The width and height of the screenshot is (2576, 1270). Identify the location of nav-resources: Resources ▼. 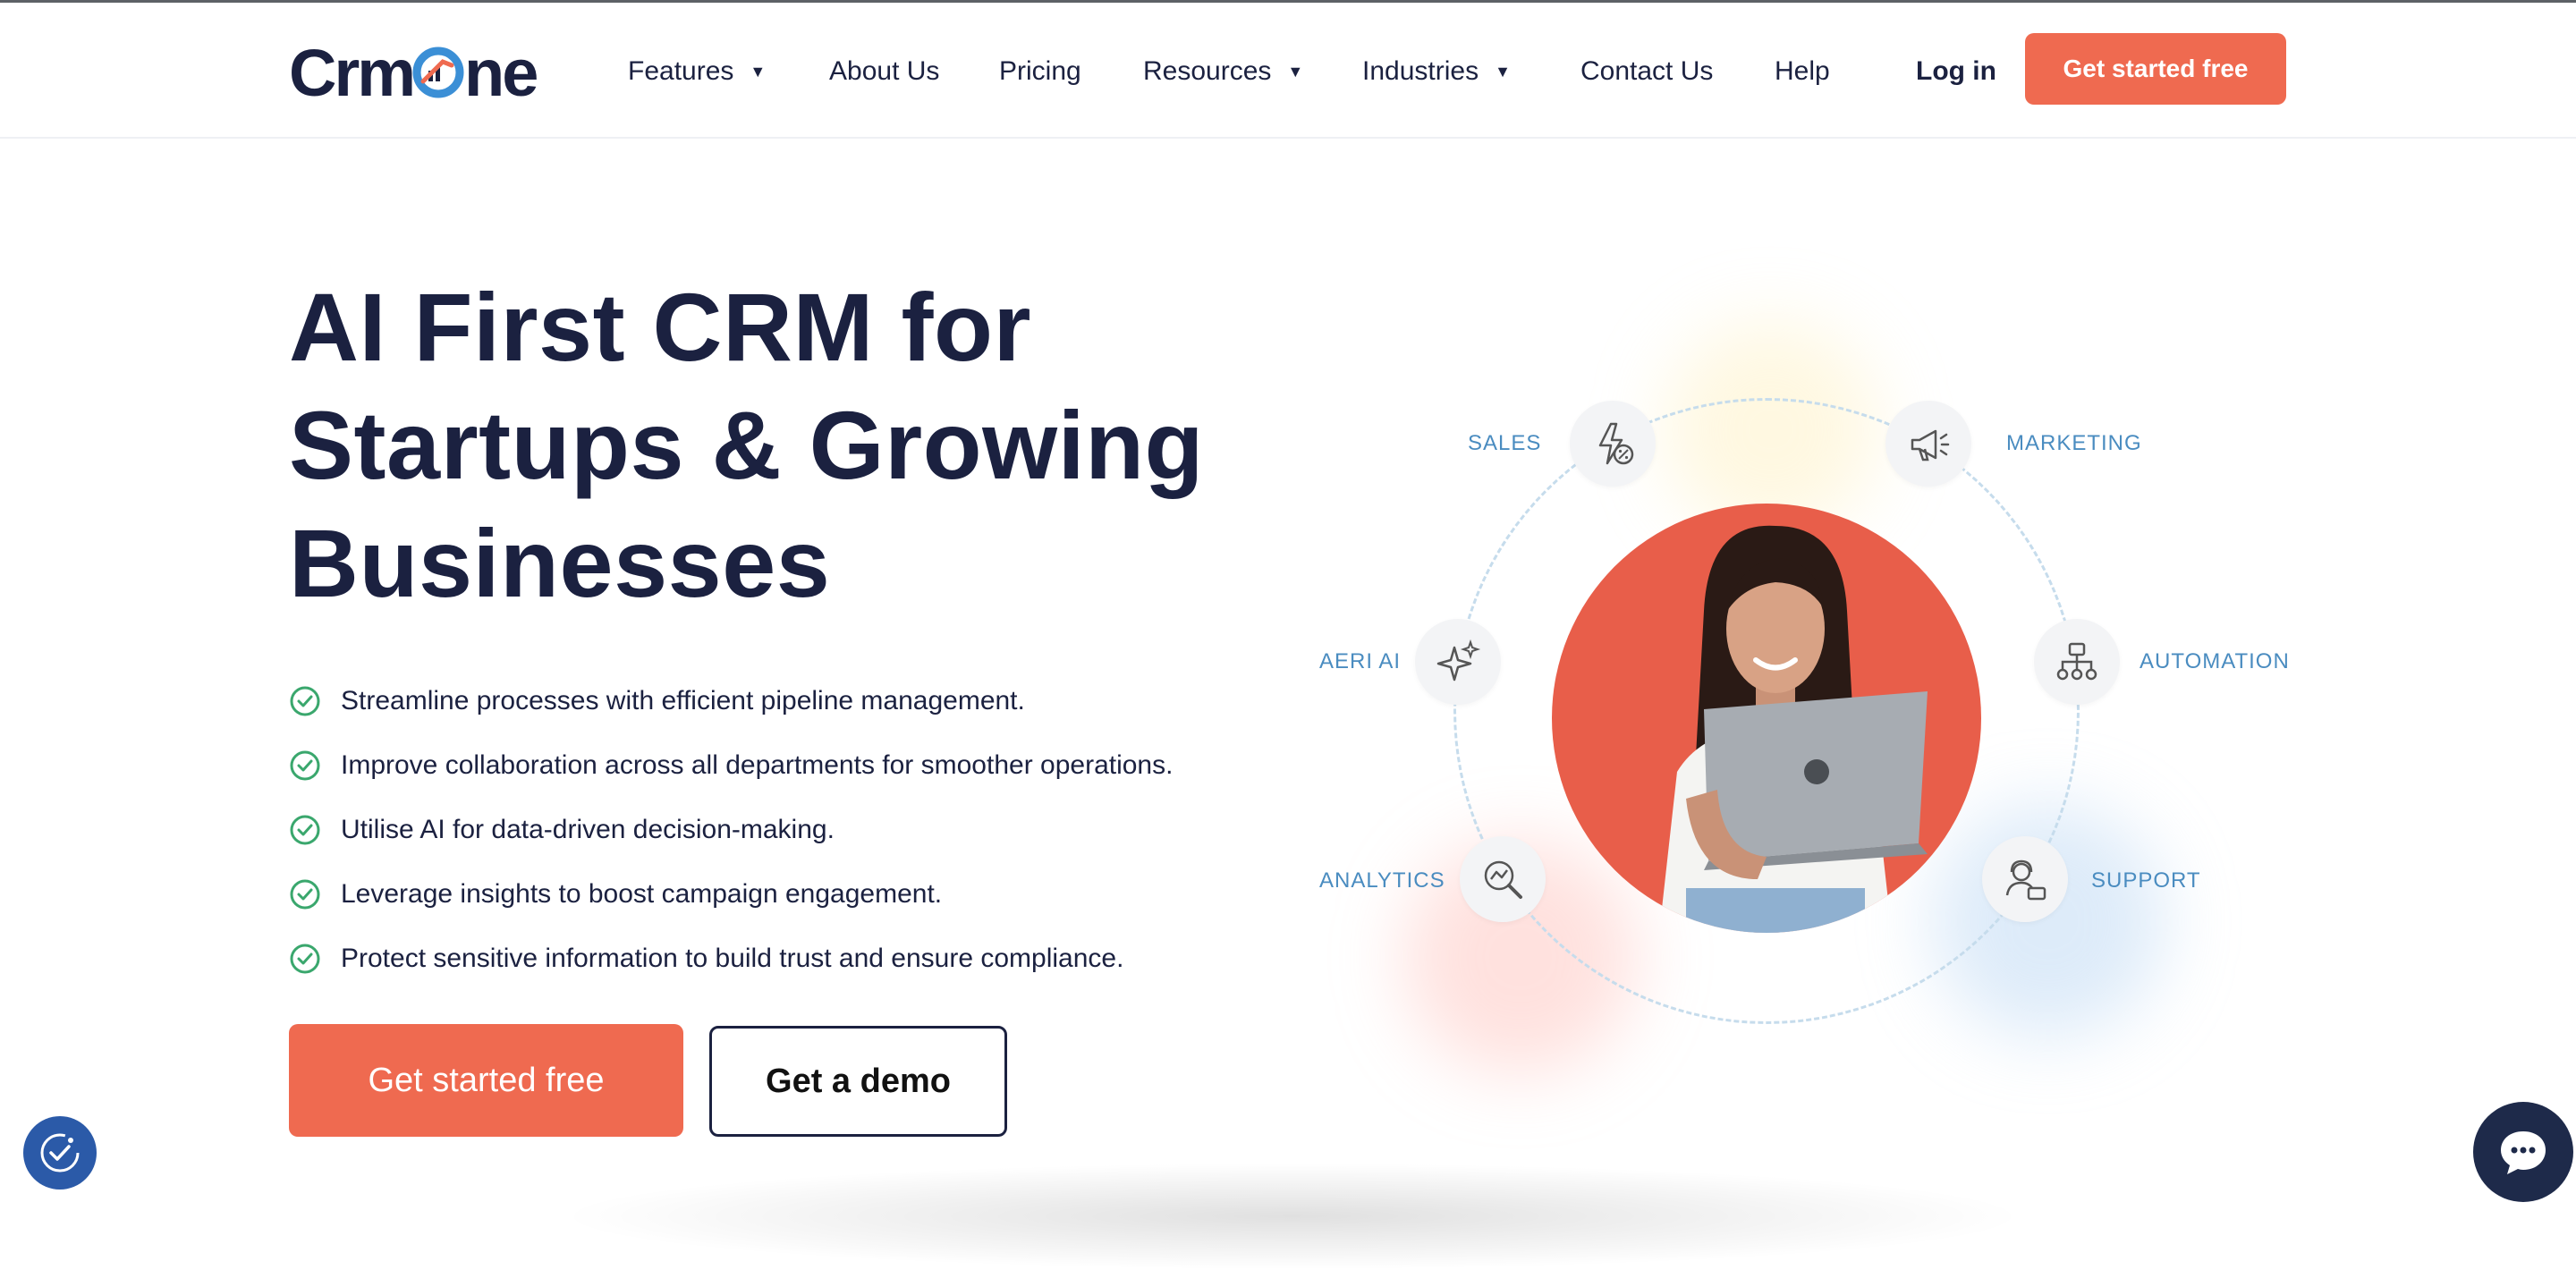
(1223, 71).